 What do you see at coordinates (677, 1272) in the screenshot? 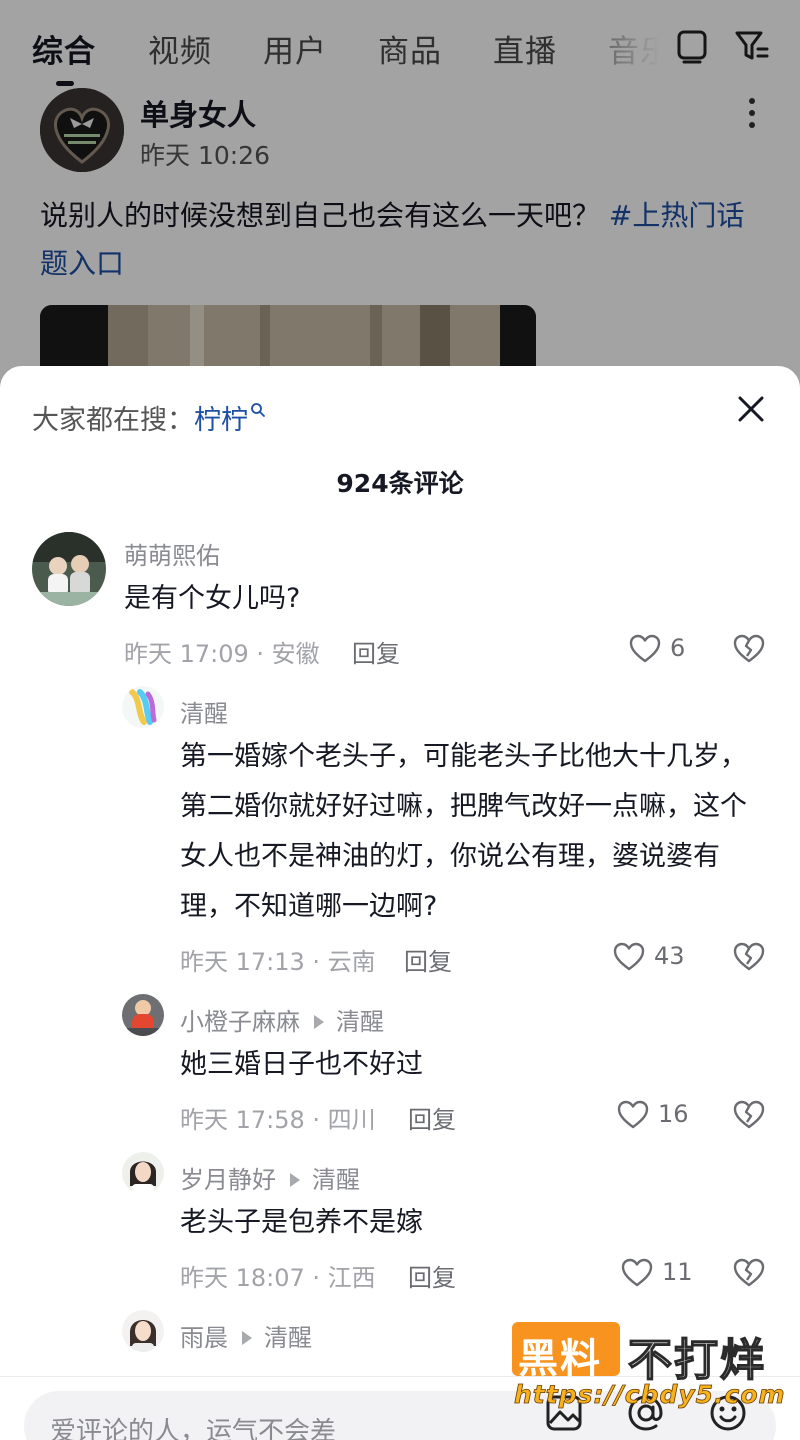
I see `like-count: 11` at bounding box center [677, 1272].